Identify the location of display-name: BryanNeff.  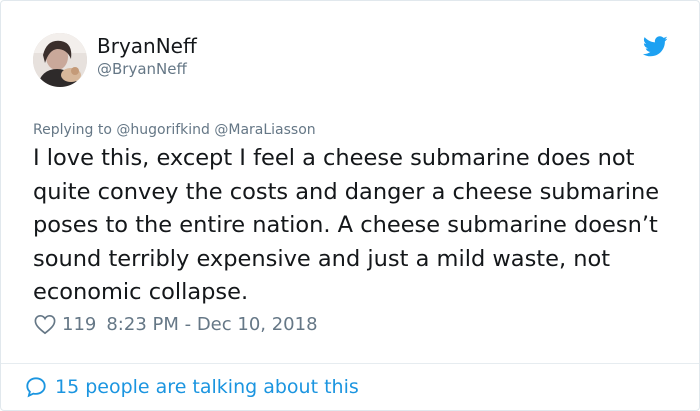
(147, 46).